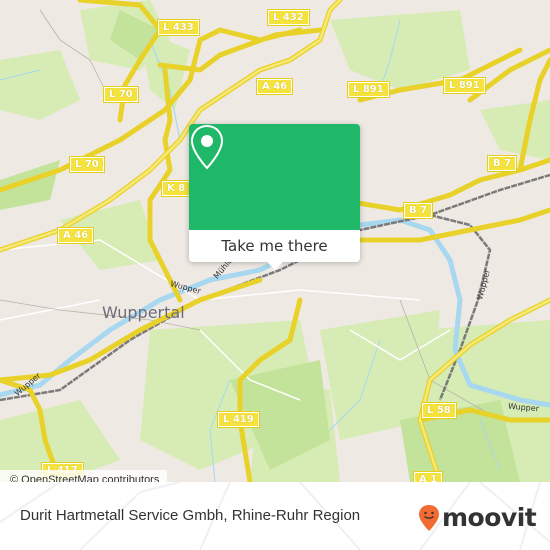 Image resolution: width=550 pixels, height=550 pixels. Describe the element at coordinates (275, 265) in the screenshot. I see `popup-pointer` at that location.